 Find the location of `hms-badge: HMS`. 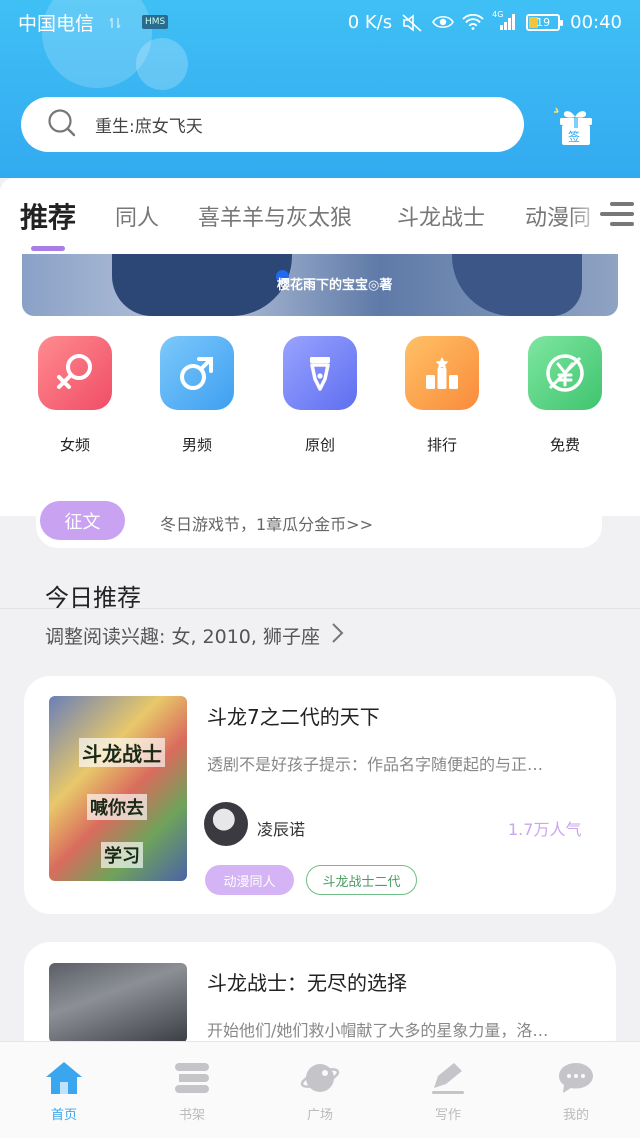

hms-badge: HMS is located at coordinates (155, 22).